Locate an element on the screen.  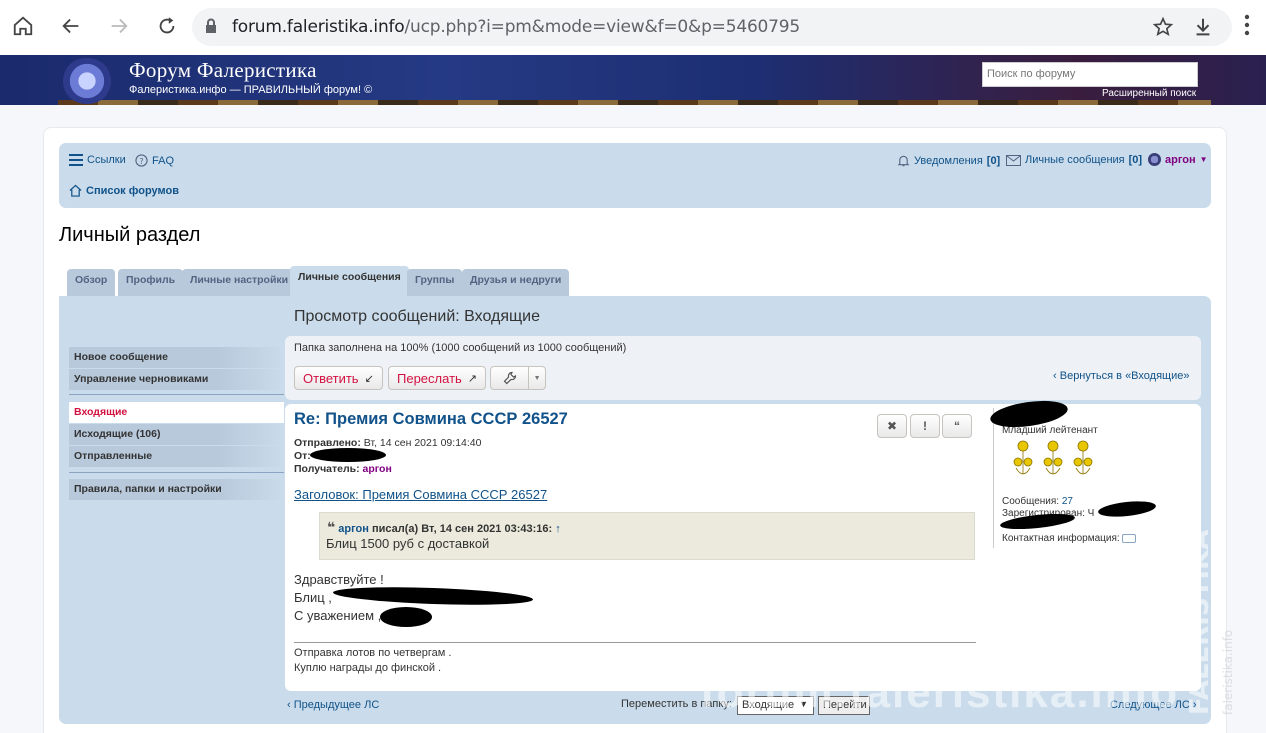
quote-mark-icon: ❝ is located at coordinates (331, 527).